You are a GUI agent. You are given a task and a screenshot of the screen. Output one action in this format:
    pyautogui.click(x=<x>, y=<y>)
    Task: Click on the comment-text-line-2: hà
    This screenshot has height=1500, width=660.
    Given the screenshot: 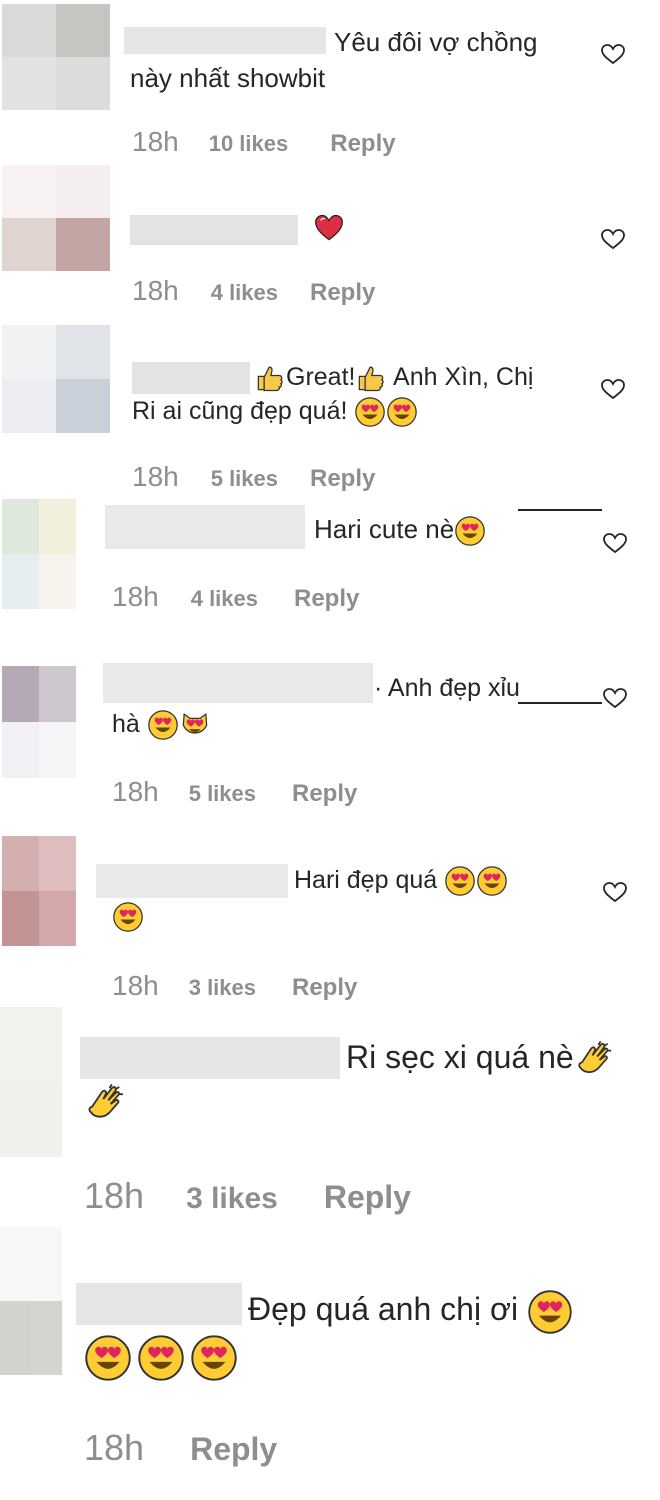 What is the action you would take?
    pyautogui.click(x=161, y=724)
    